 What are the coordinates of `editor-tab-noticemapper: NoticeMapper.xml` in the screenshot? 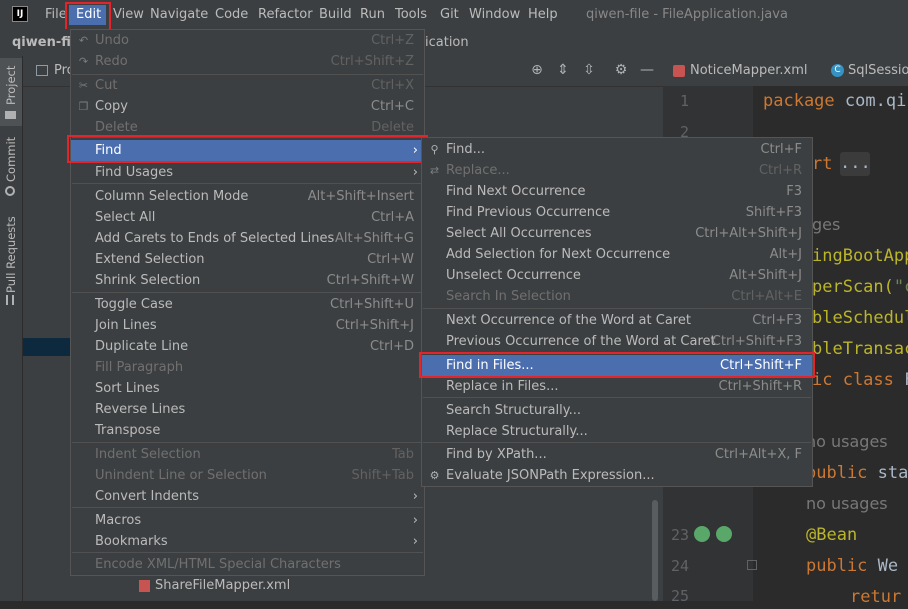 It's located at (748, 71).